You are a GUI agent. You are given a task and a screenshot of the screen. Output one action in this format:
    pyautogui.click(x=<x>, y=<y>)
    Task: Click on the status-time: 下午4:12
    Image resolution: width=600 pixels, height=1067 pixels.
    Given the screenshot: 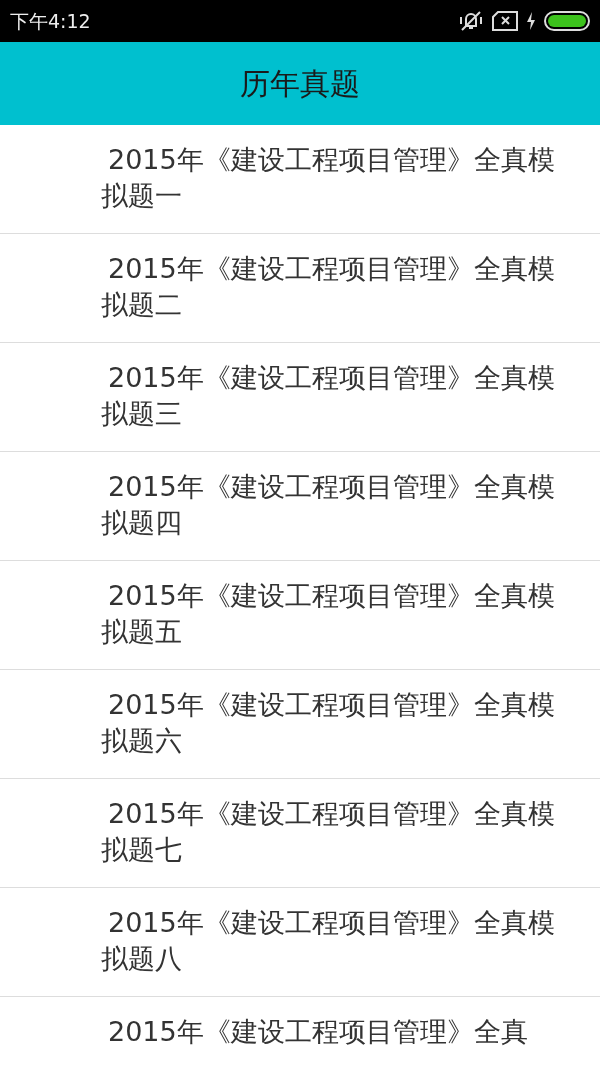 What is the action you would take?
    pyautogui.click(x=50, y=21)
    